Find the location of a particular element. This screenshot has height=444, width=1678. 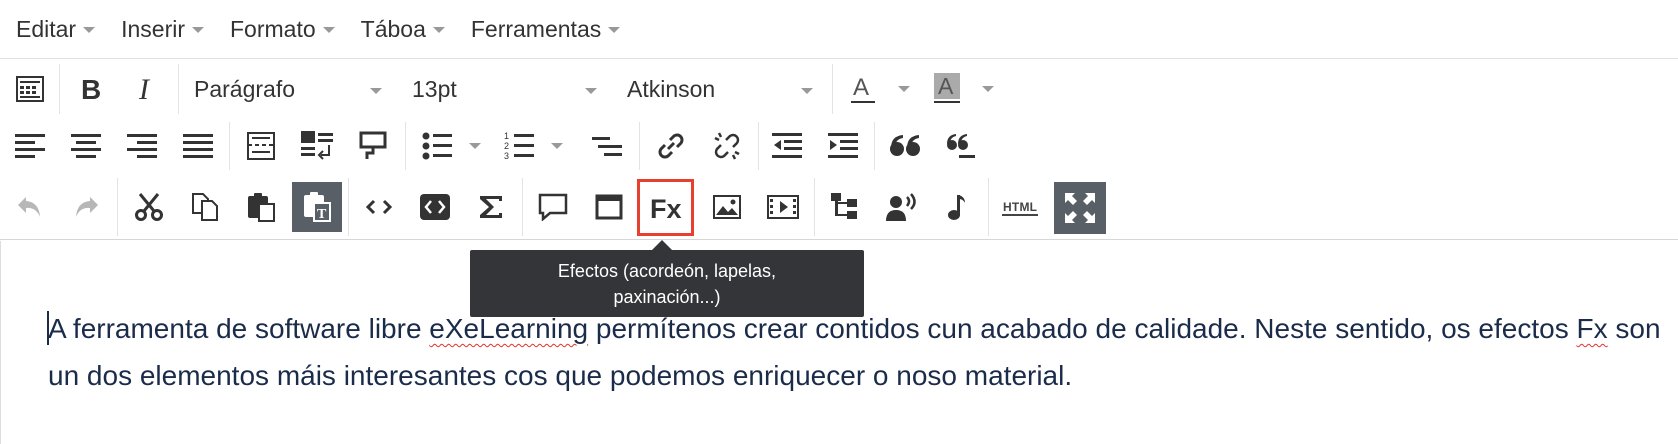

align-right-button is located at coordinates (142, 146).